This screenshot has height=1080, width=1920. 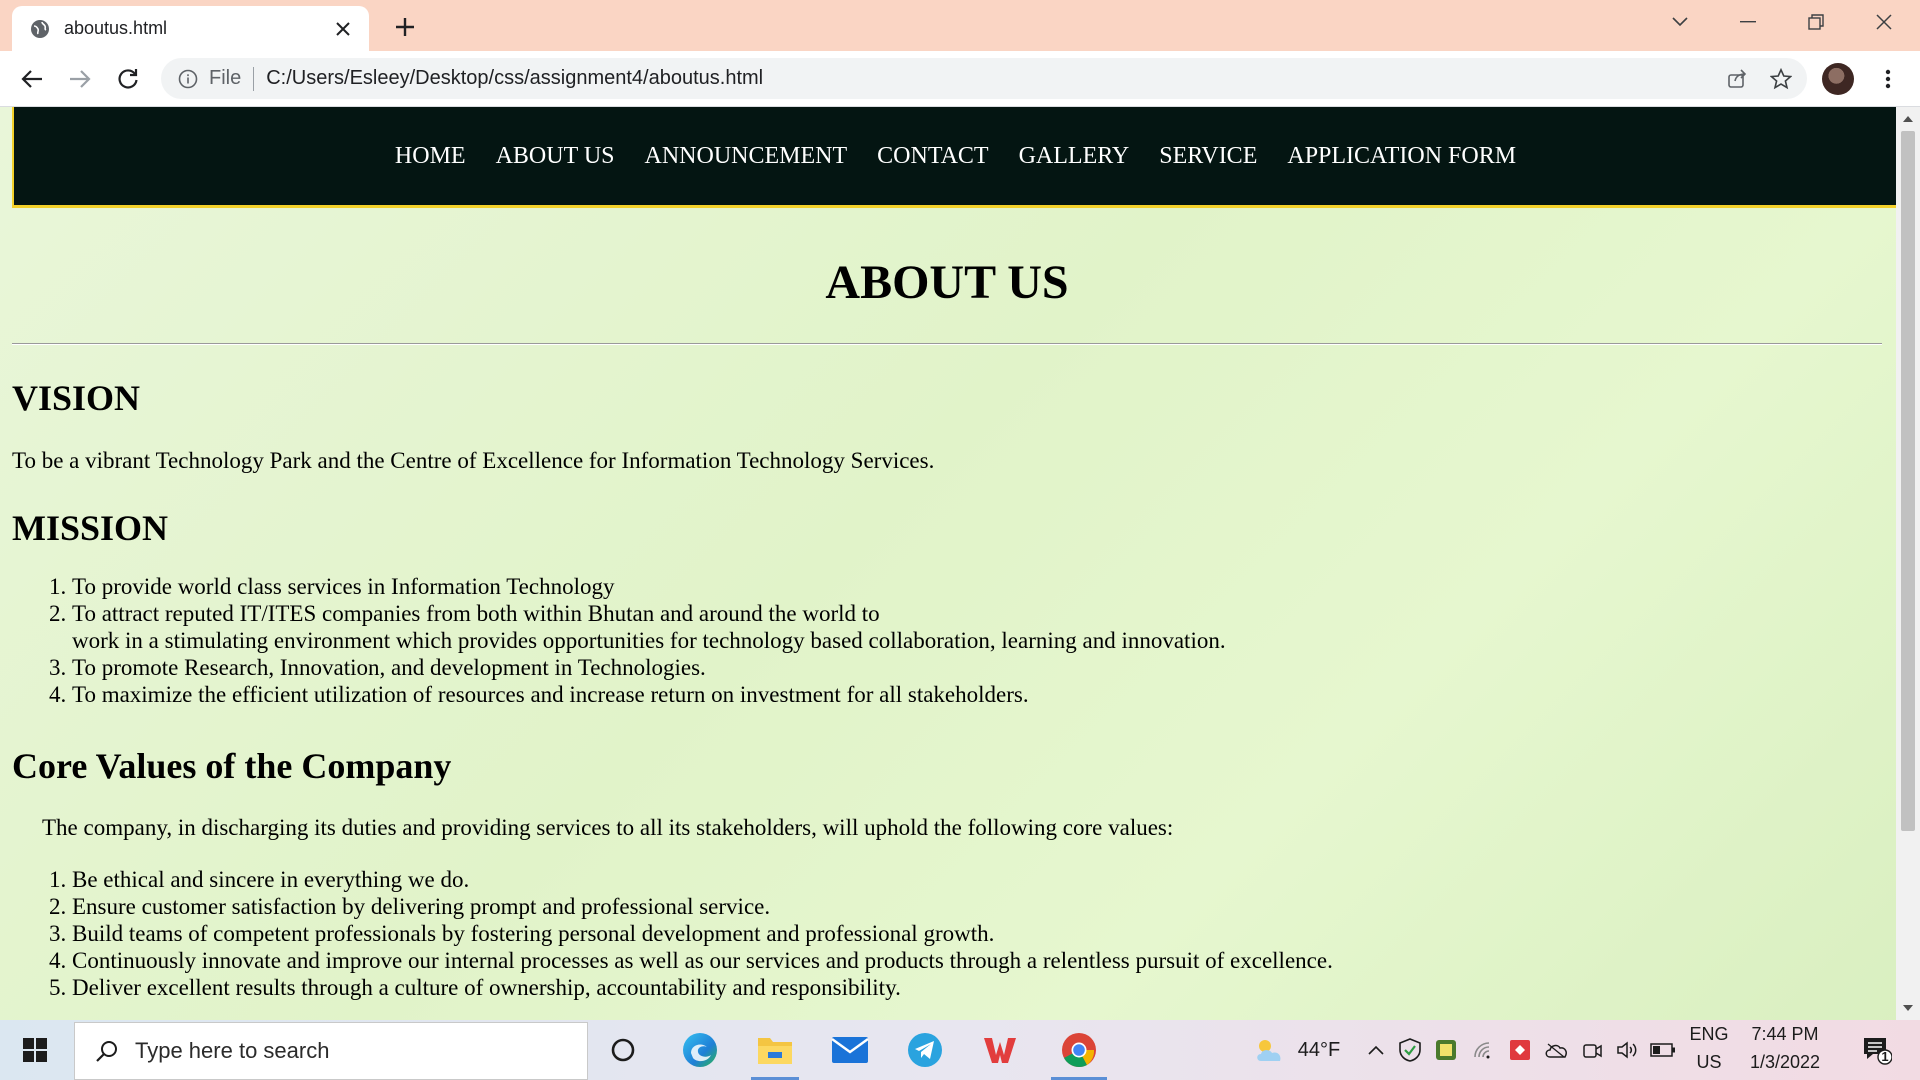 I want to click on input-language: ENG US, so click(x=1709, y=1050).